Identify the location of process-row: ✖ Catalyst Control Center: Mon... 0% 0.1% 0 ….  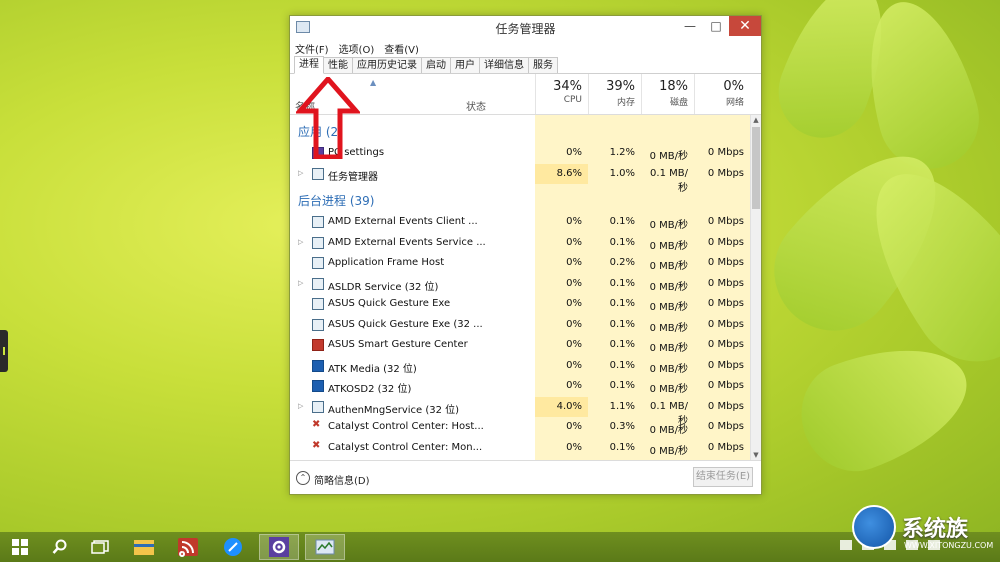
(520, 448).